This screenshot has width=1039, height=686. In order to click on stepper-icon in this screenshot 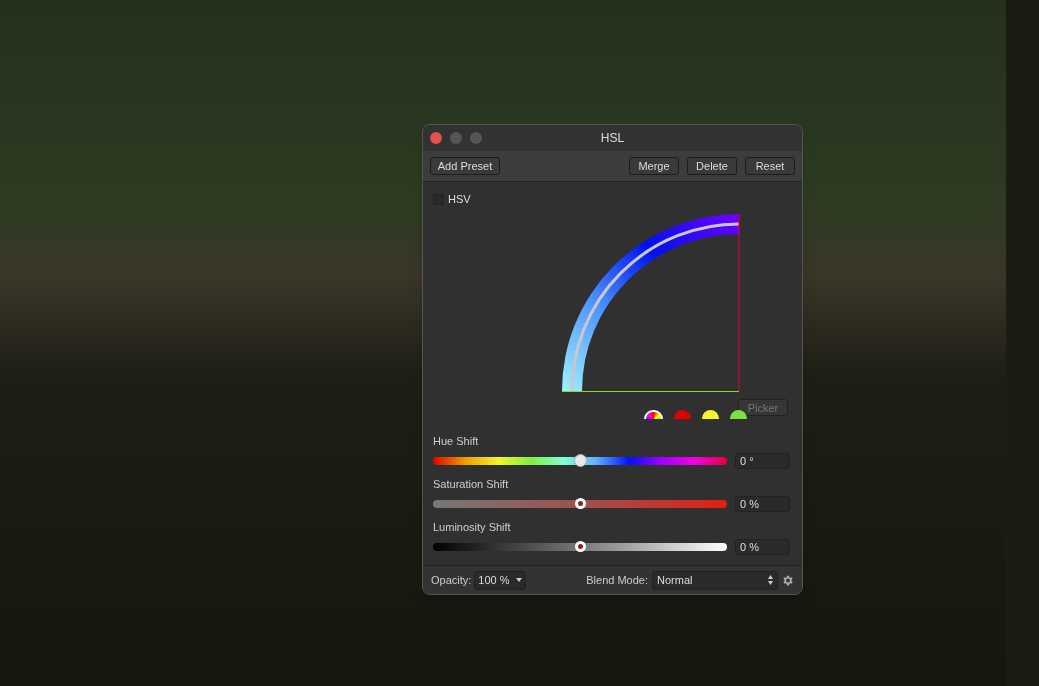, I will do `click(770, 580)`.